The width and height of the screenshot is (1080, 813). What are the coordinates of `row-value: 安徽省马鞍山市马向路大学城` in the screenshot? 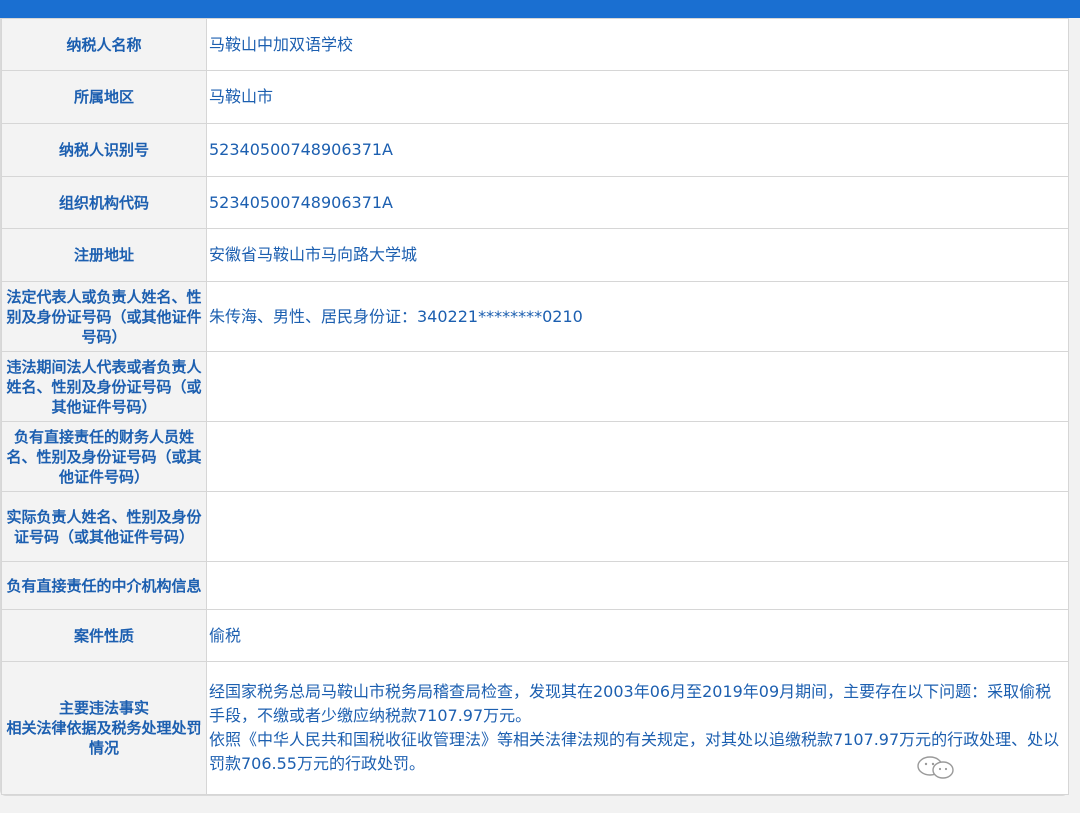 It's located at (637, 255).